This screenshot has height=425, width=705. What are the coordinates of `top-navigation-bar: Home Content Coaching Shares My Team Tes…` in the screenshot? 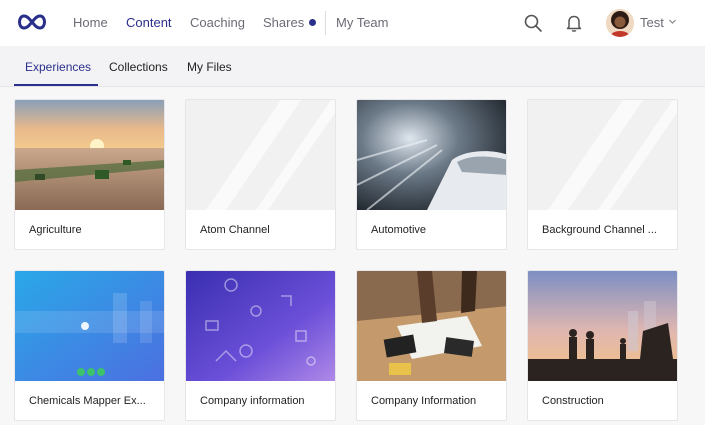 It's located at (352, 23).